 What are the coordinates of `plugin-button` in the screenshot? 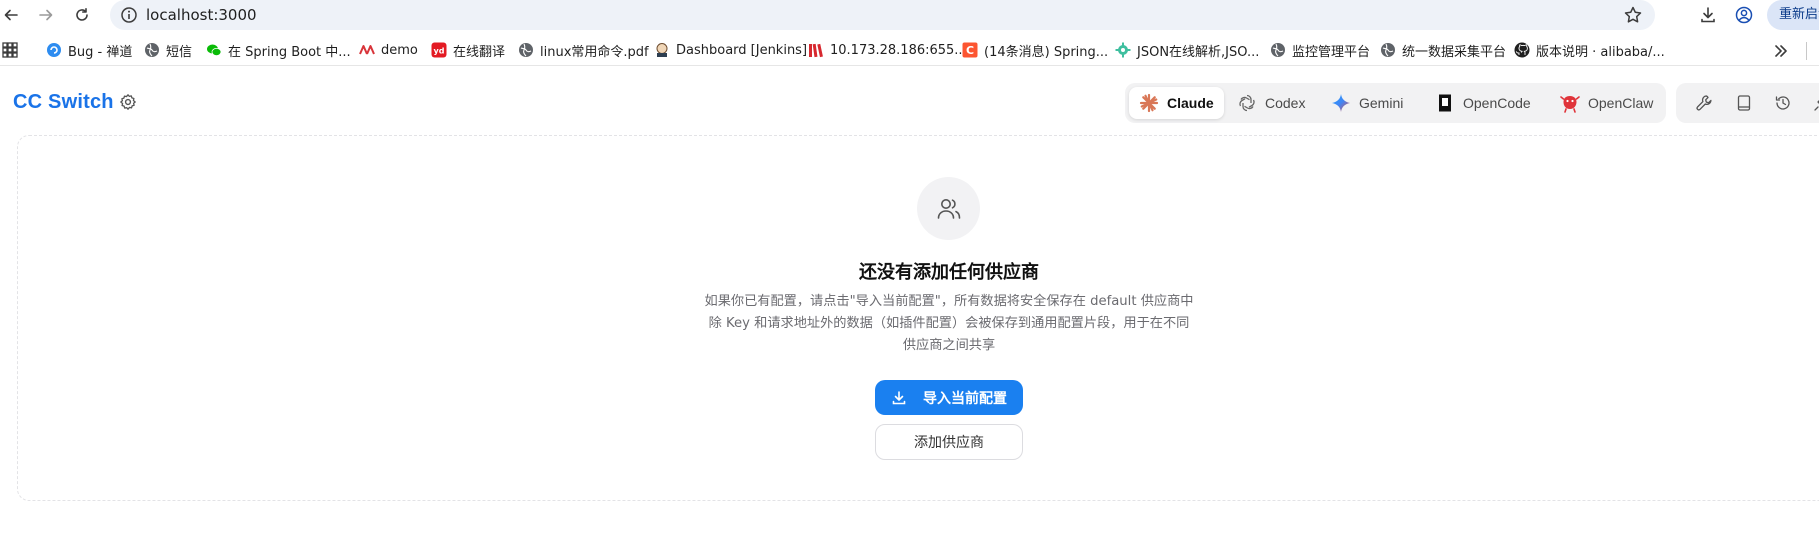 It's located at (1815, 103).